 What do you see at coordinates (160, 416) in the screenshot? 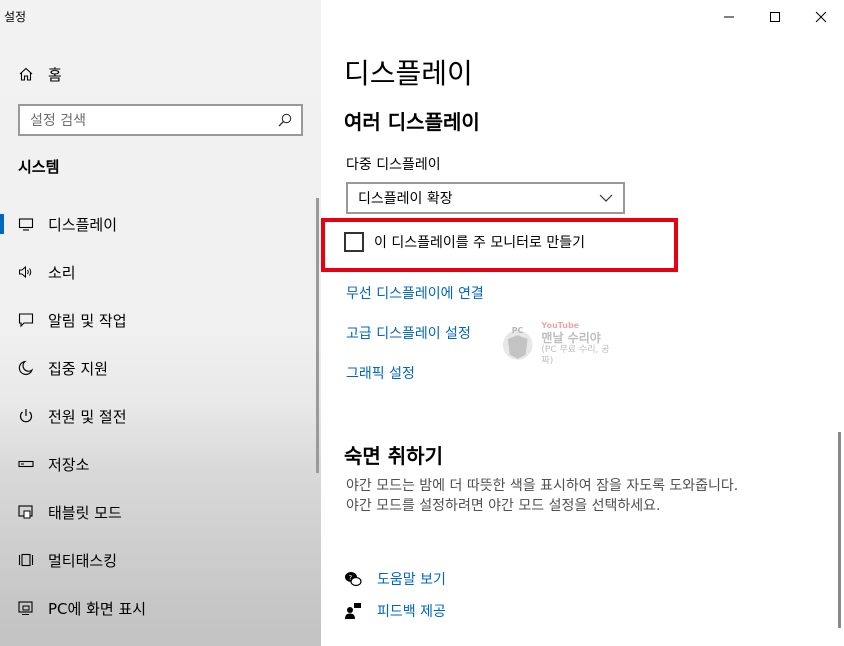
I see `sidebar-item-power: 전원 및 절전` at bounding box center [160, 416].